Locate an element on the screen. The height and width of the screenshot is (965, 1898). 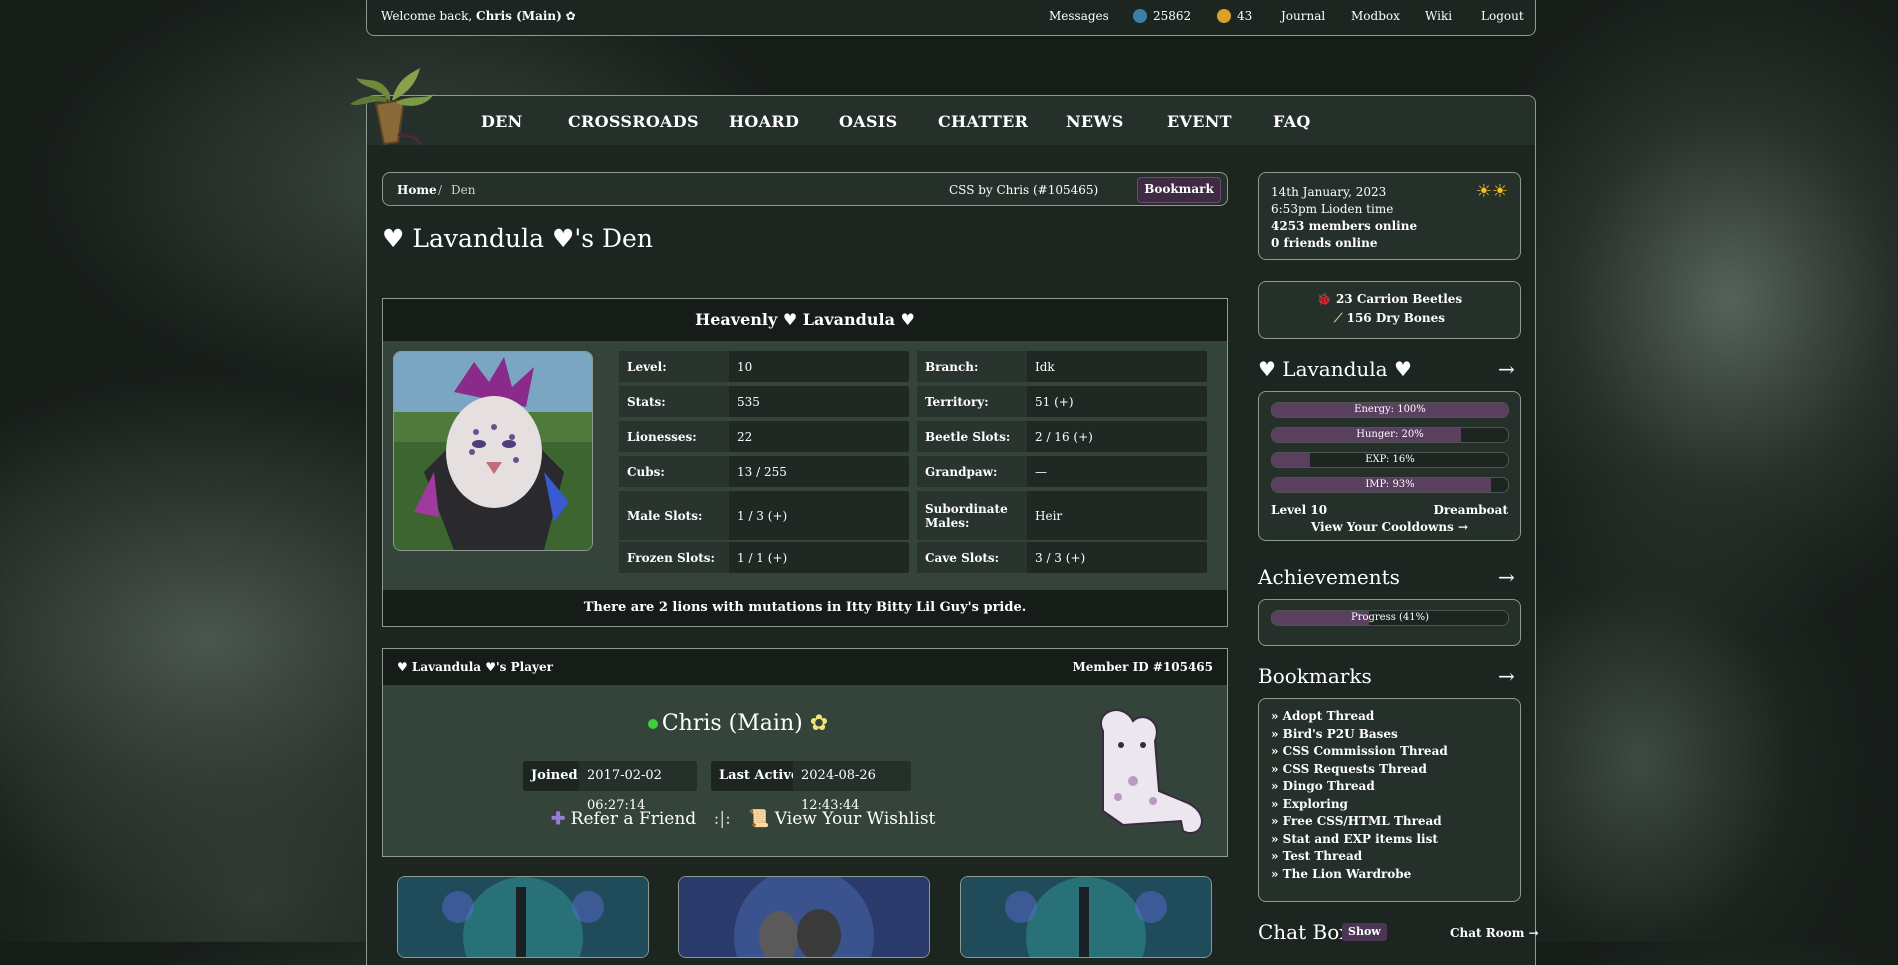
nav-news: NEWS is located at coordinates (1095, 121).